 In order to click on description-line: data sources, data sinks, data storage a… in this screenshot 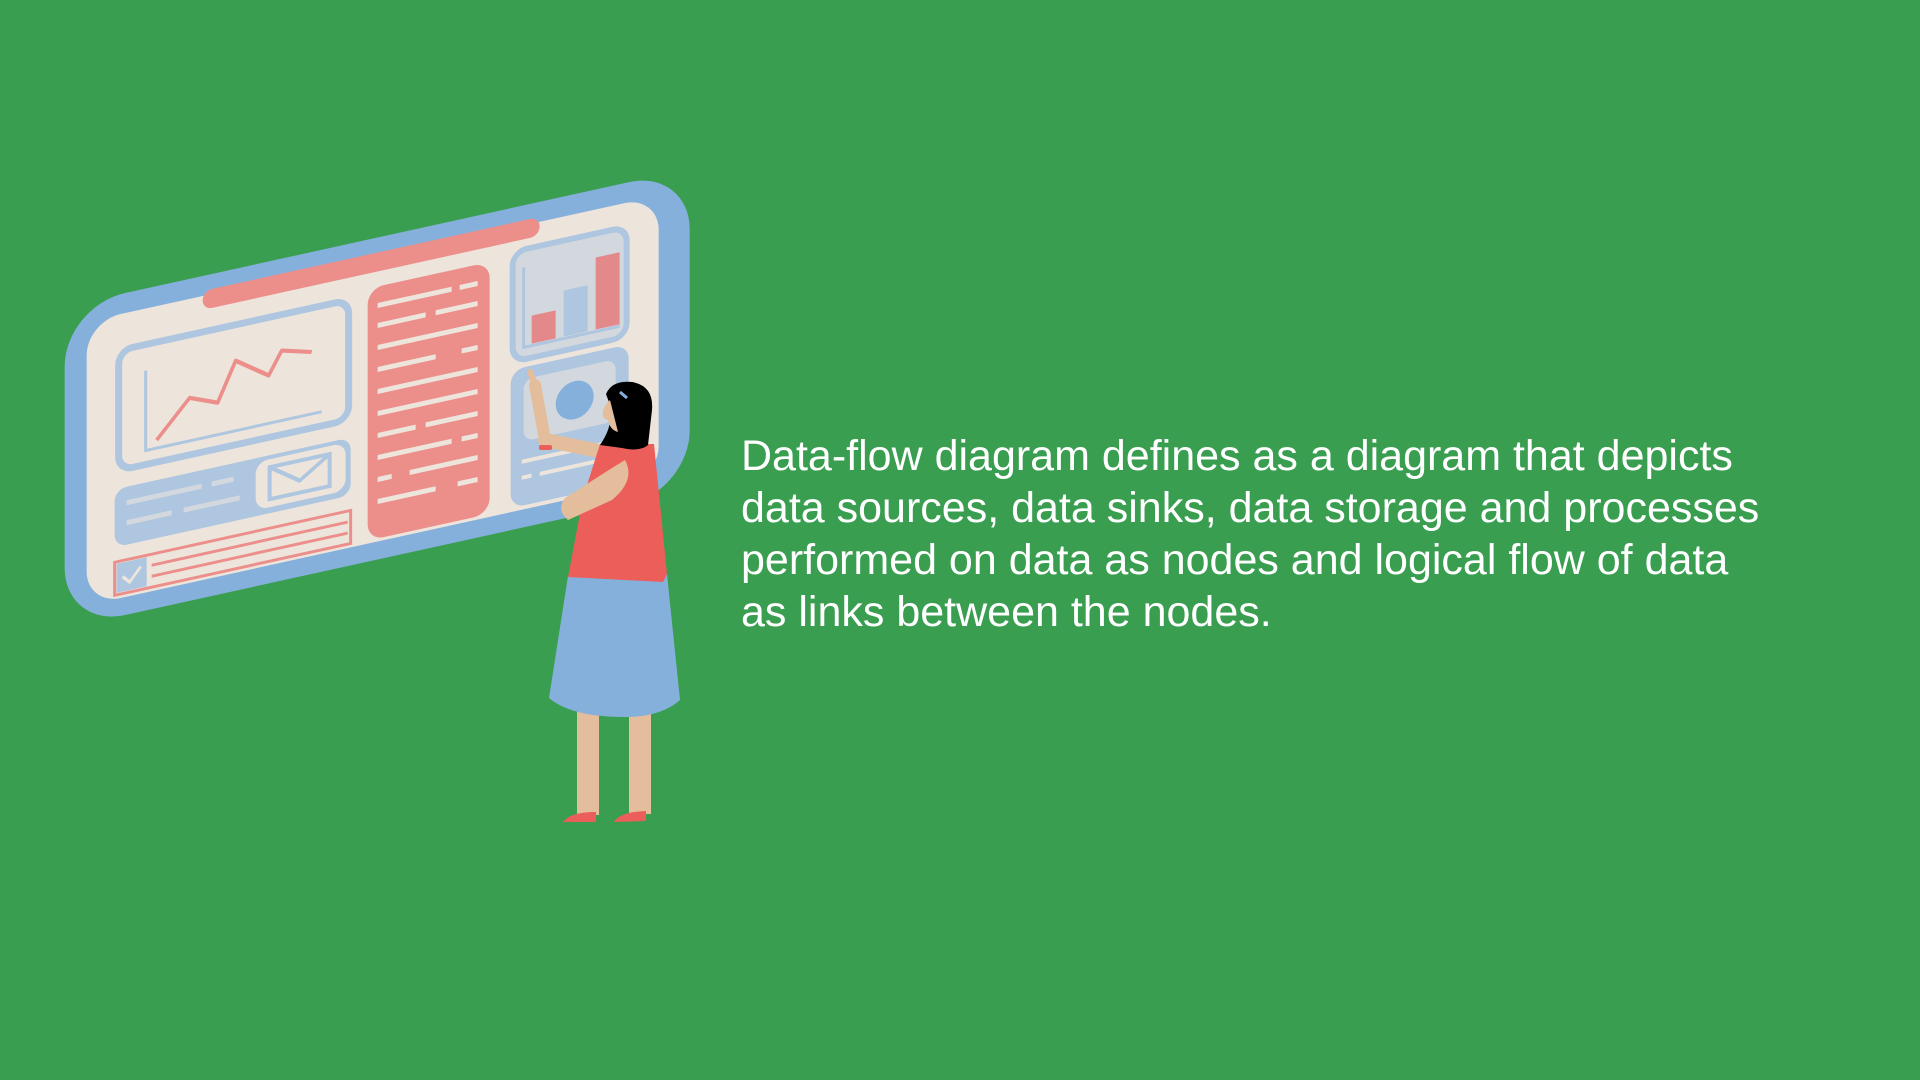, I will do `click(1250, 508)`.